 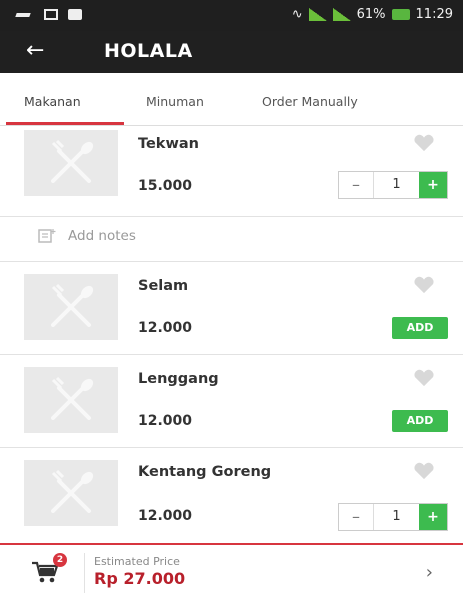 I want to click on estimated-price-label: Estimated Price, so click(x=137, y=561).